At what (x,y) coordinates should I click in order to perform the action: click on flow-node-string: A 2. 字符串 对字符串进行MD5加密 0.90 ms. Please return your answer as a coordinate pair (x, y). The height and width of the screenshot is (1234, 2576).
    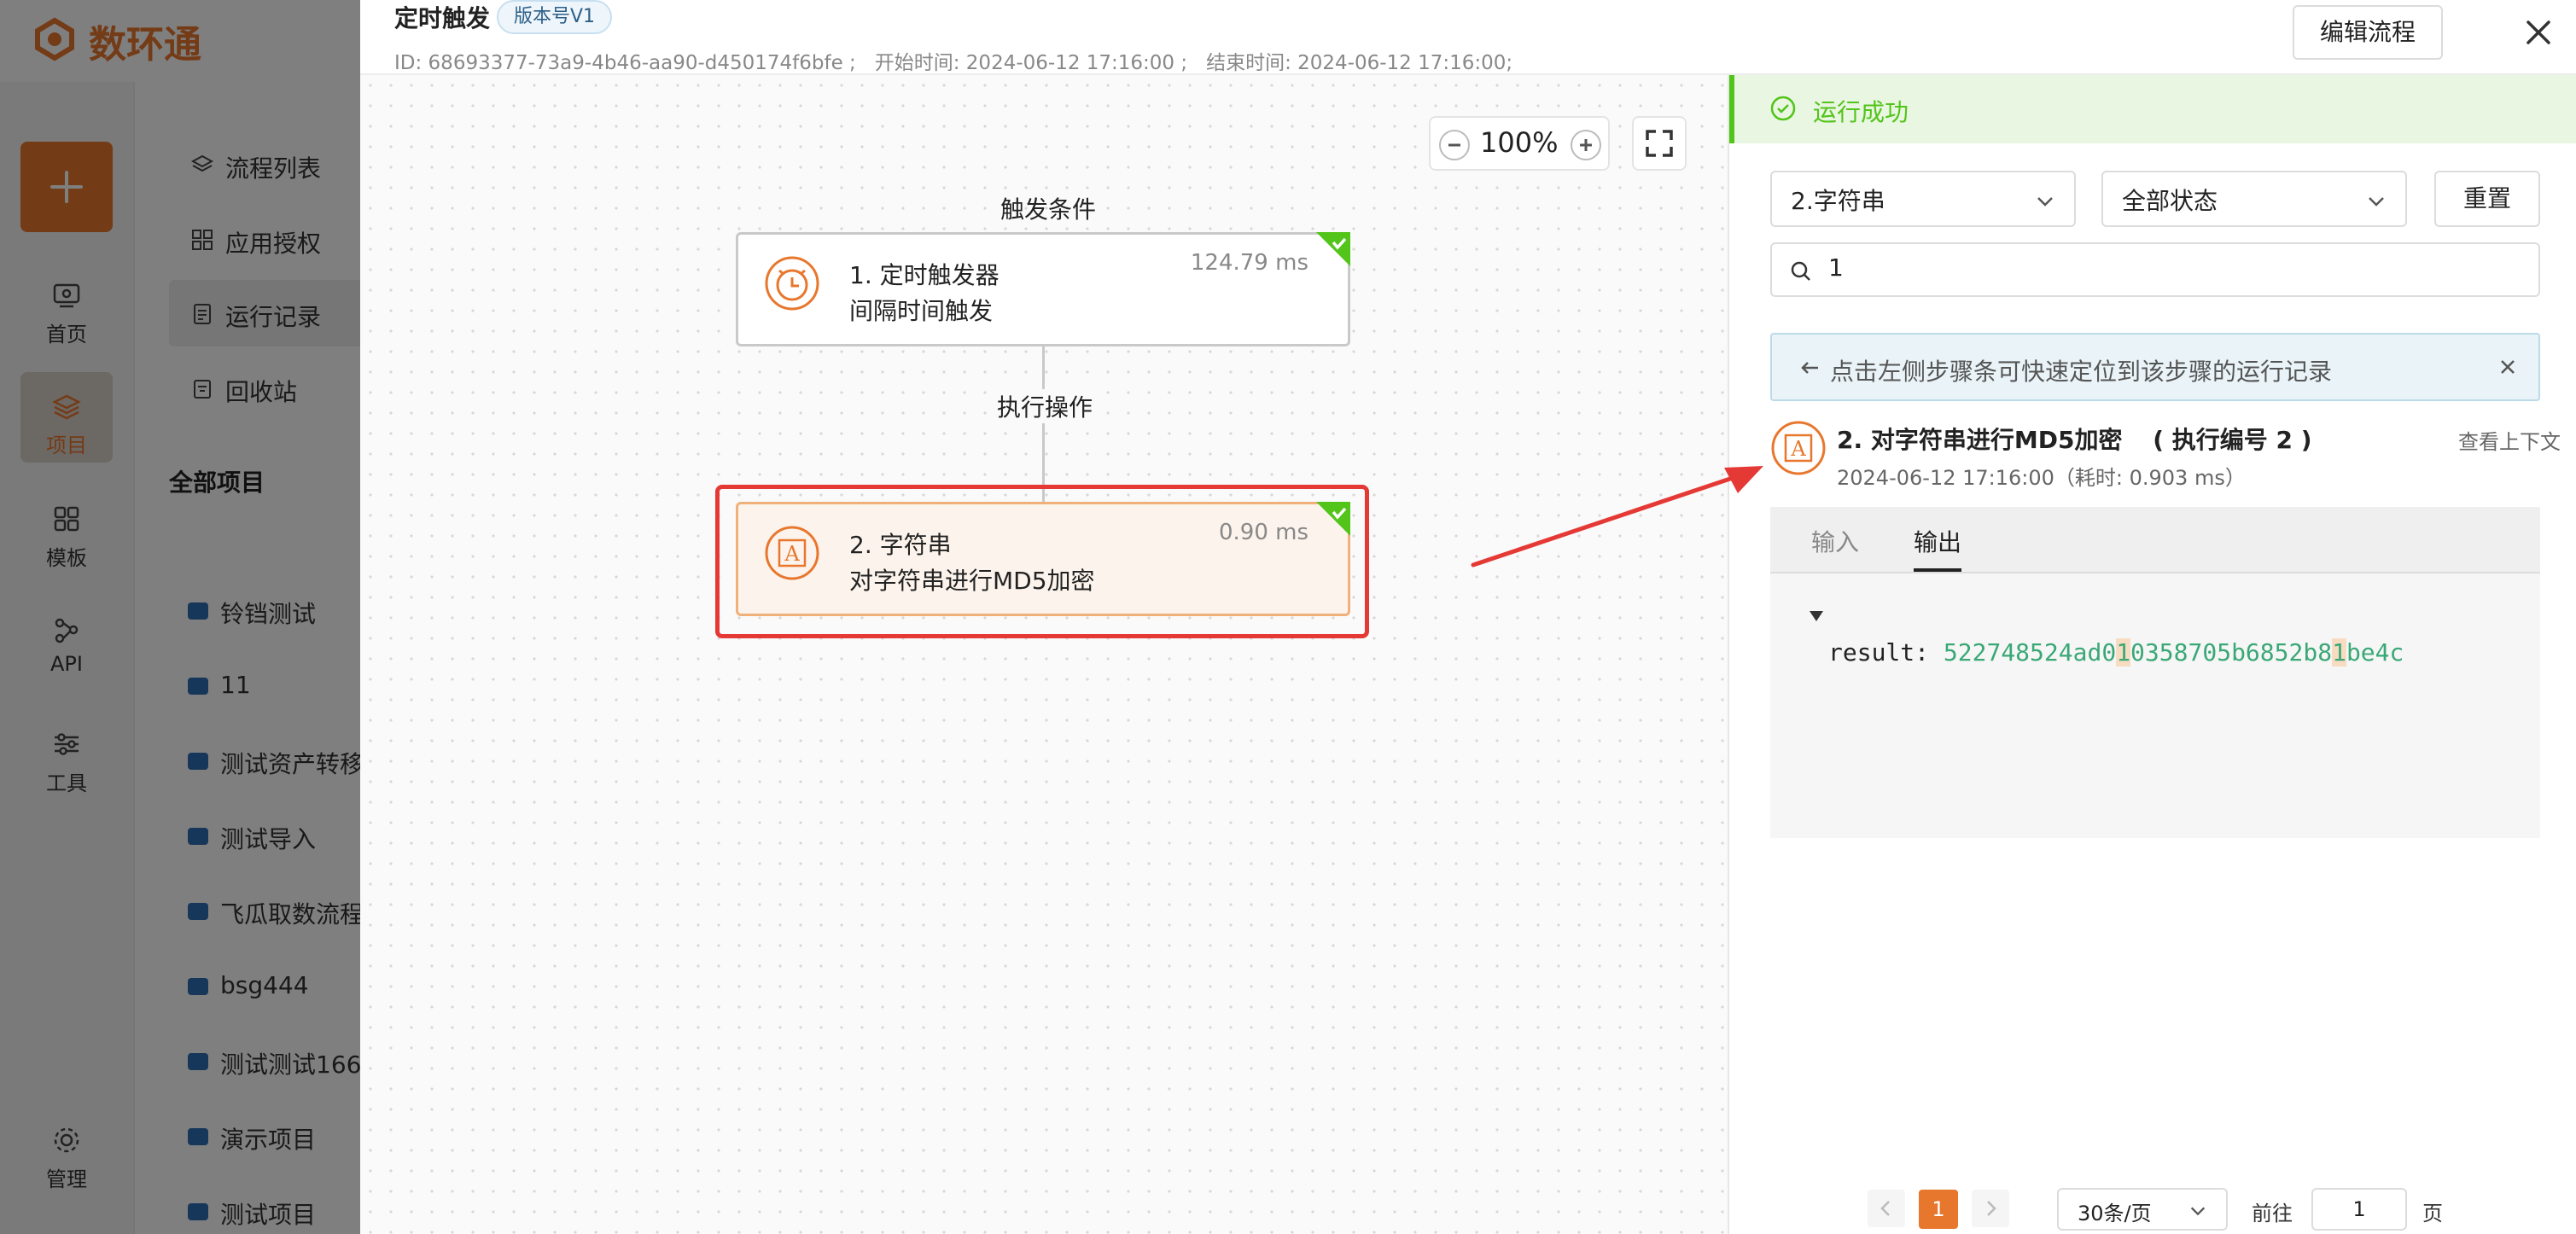
    Looking at the image, I should click on (1043, 559).